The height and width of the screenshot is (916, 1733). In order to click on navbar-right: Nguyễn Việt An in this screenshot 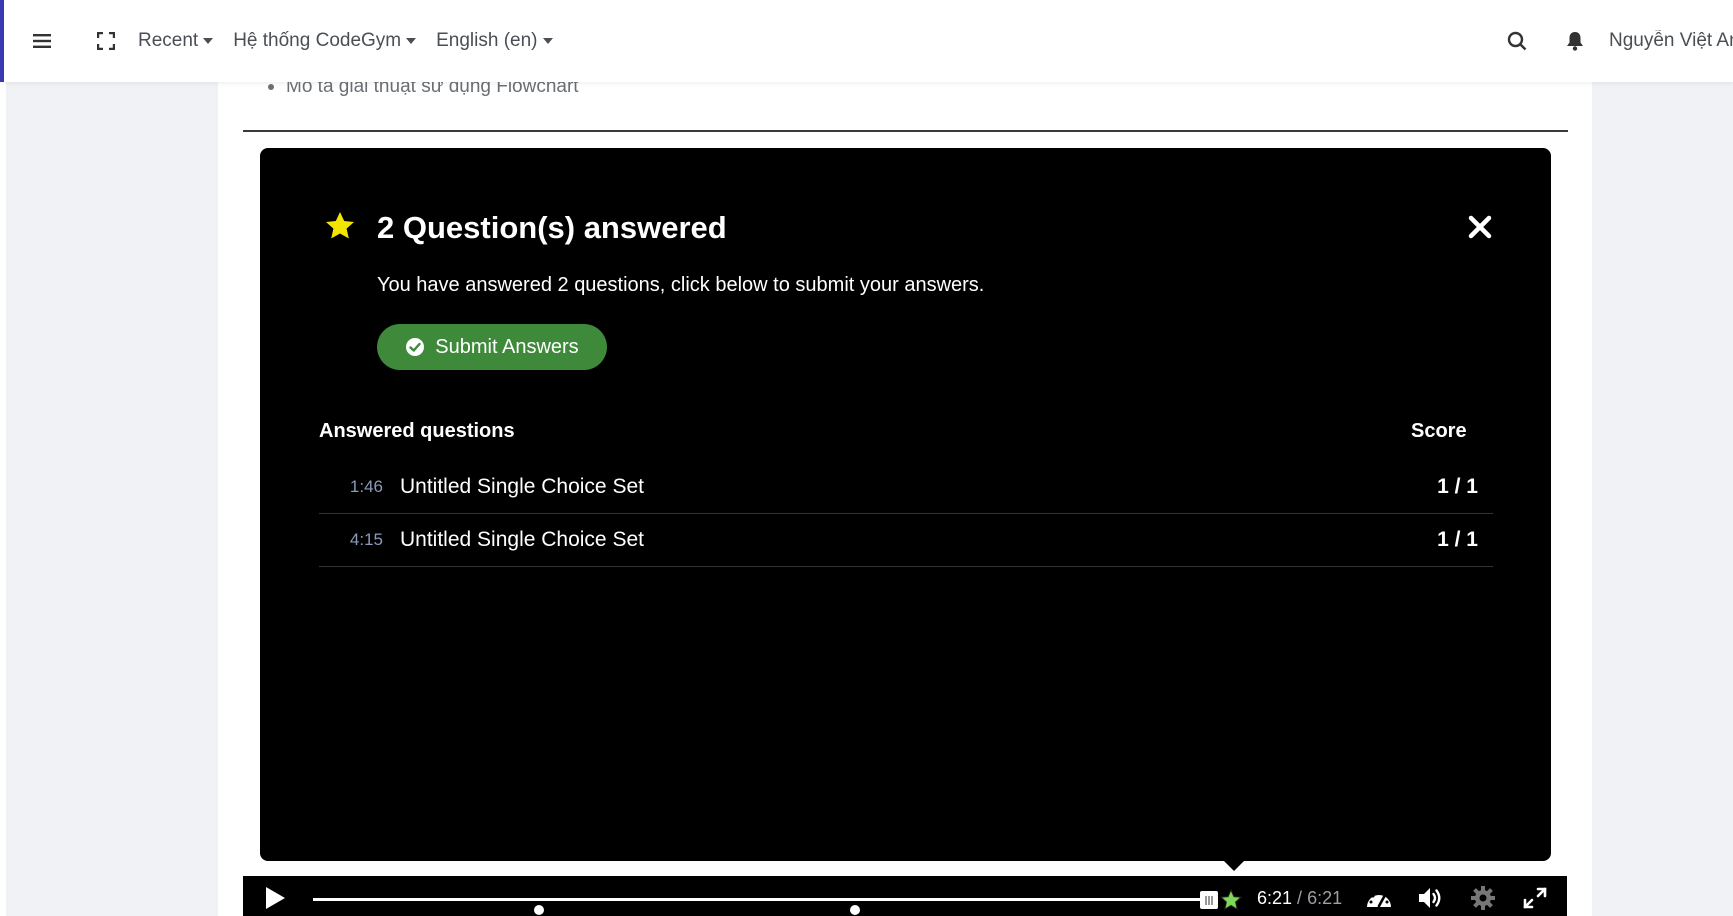, I will do `click(1619, 41)`.